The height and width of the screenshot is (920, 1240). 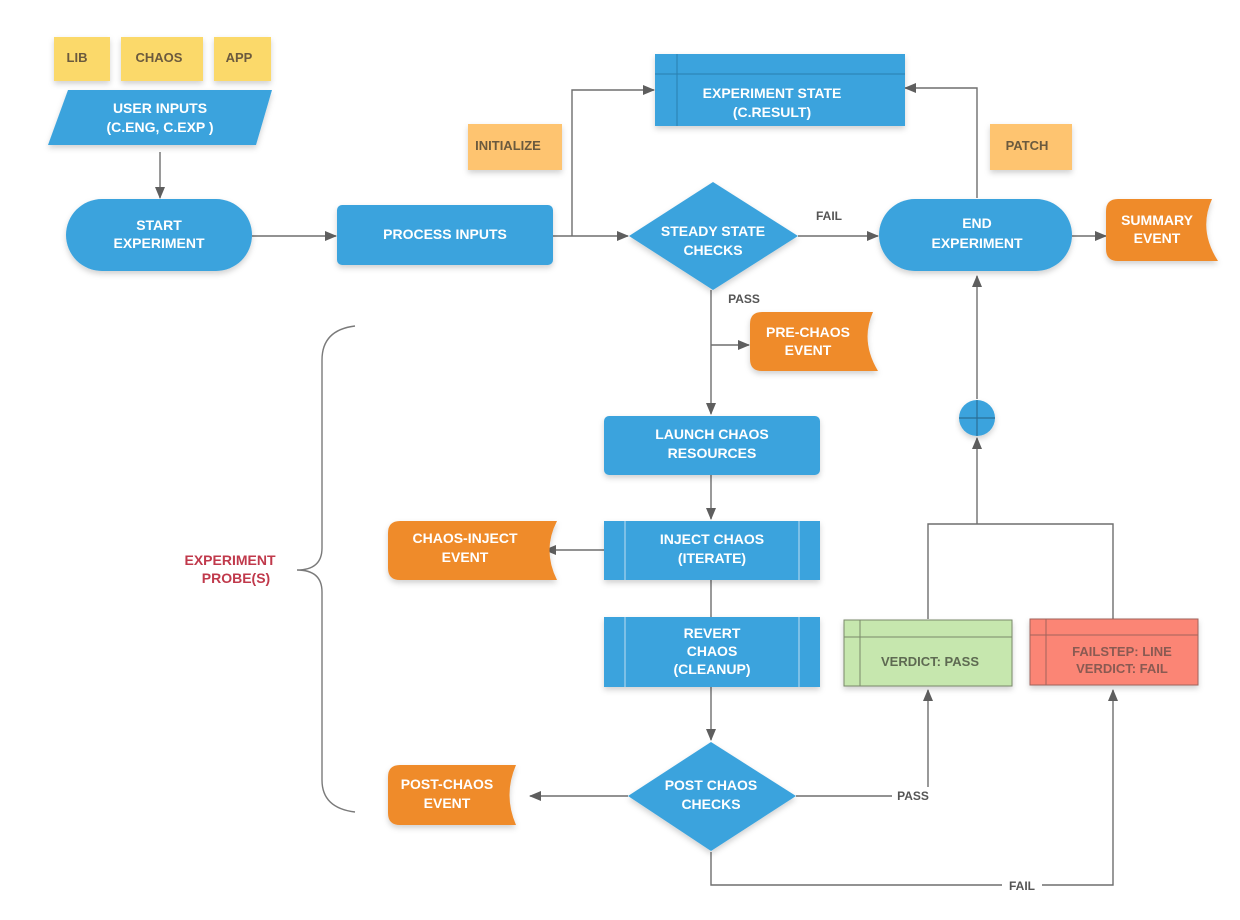 What do you see at coordinates (744, 299) in the screenshot?
I see `edge-label-steady-pass: PASS` at bounding box center [744, 299].